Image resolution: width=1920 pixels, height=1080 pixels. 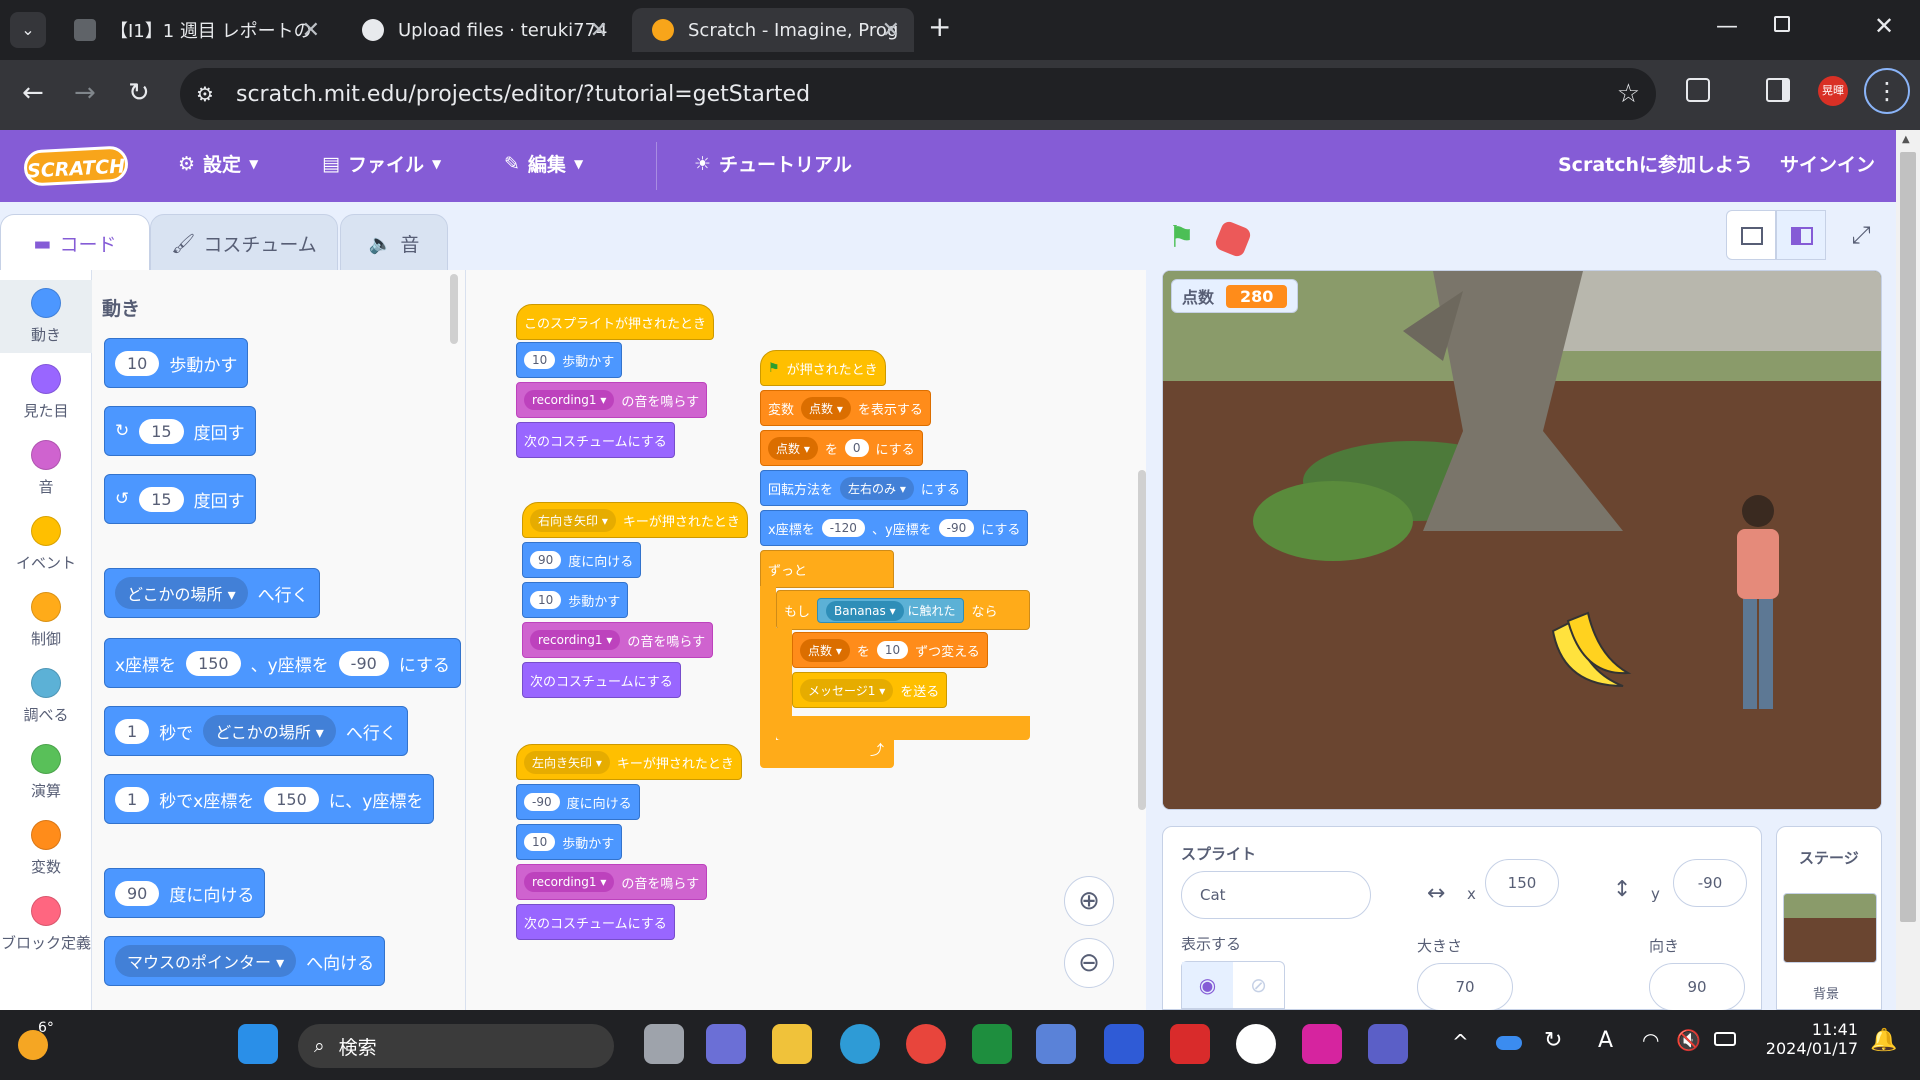 I want to click on block-when-flag-clicked: ⚑ が押されたとき, so click(x=823, y=368).